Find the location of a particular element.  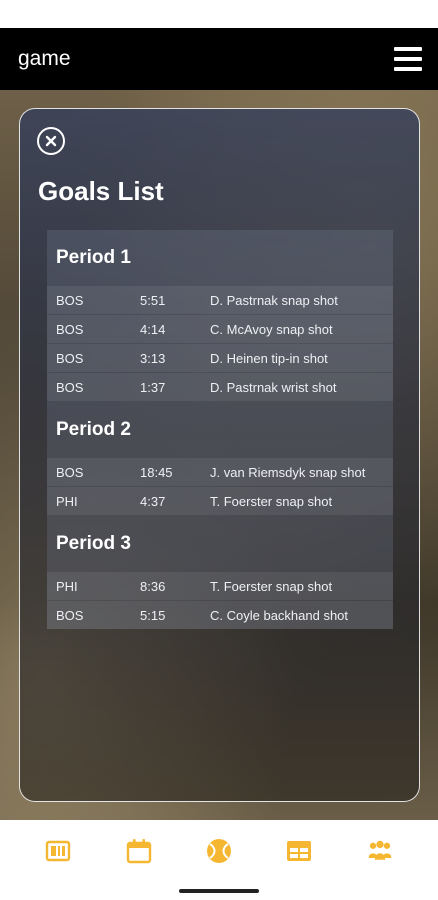

goal-row: BOS 4:14 C. McAvoy snap shot is located at coordinates (220, 329).